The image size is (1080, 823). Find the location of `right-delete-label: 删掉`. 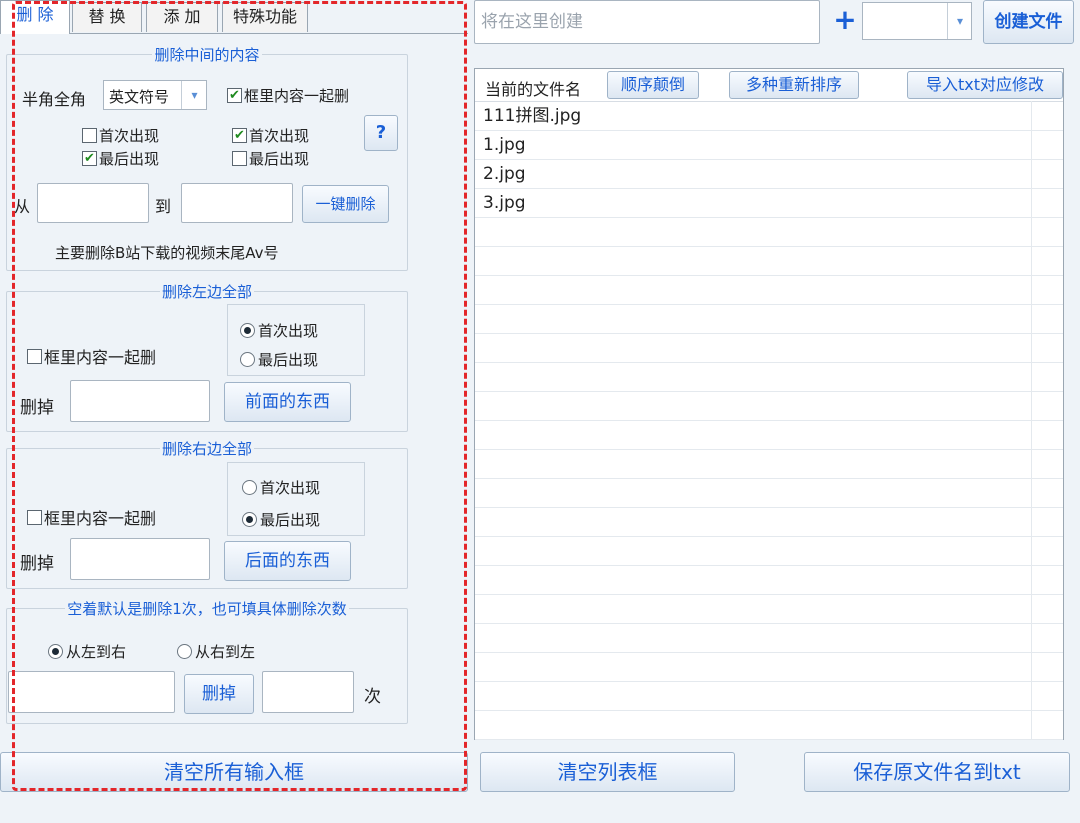

right-delete-label: 删掉 is located at coordinates (37, 564).